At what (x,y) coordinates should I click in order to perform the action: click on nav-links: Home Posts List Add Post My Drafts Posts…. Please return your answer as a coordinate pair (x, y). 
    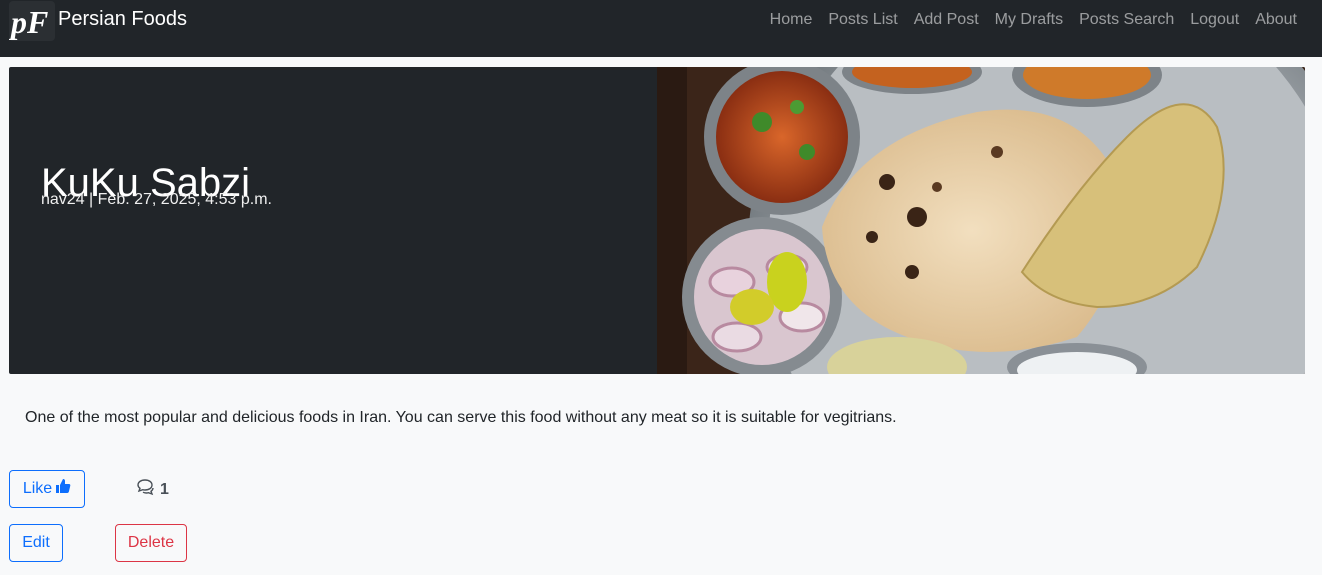
    Looking at the image, I should click on (1029, 20).